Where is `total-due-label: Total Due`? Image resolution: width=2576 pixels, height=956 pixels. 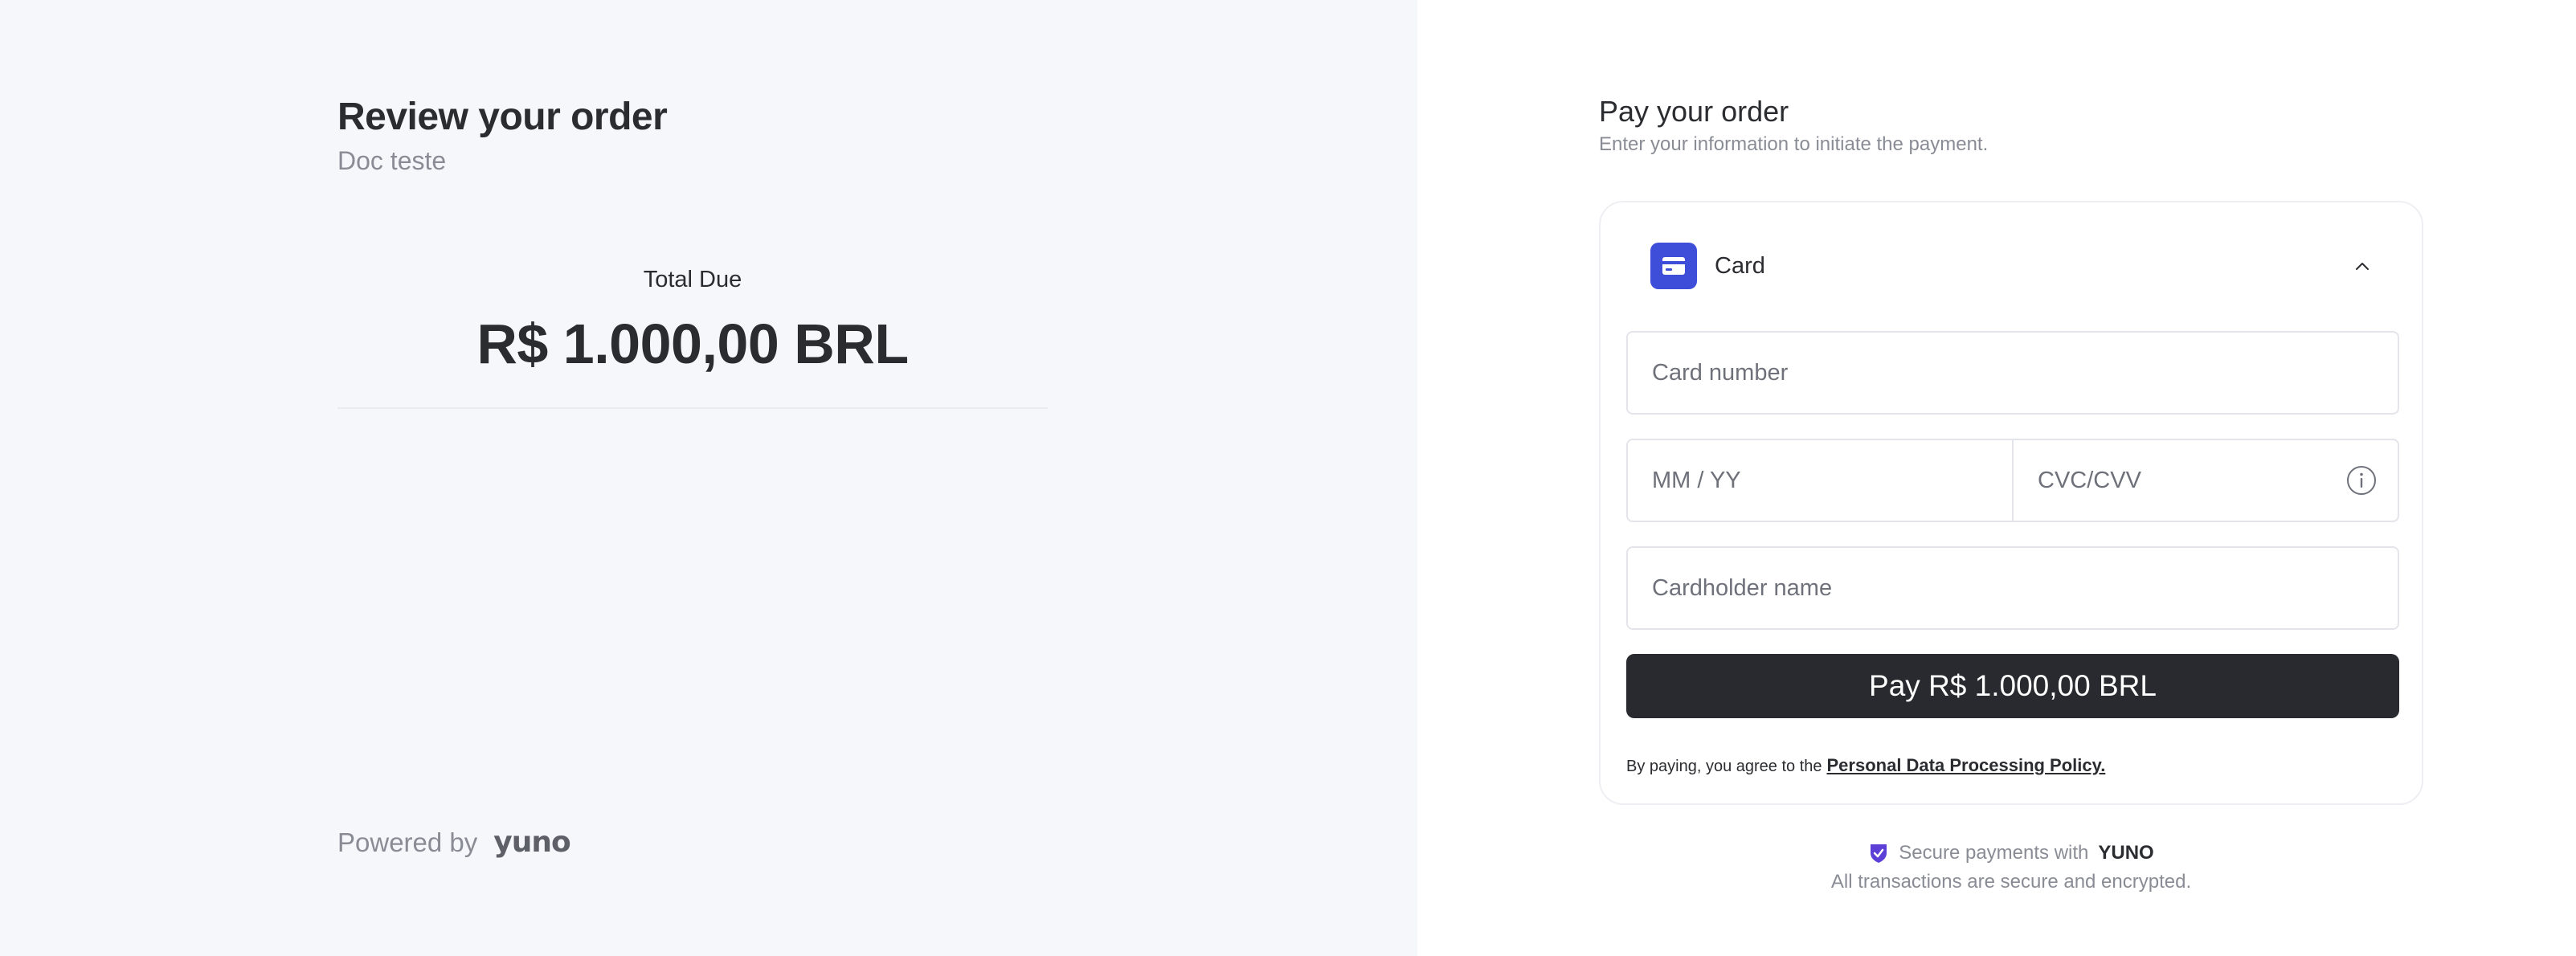 total-due-label: Total Due is located at coordinates (693, 280).